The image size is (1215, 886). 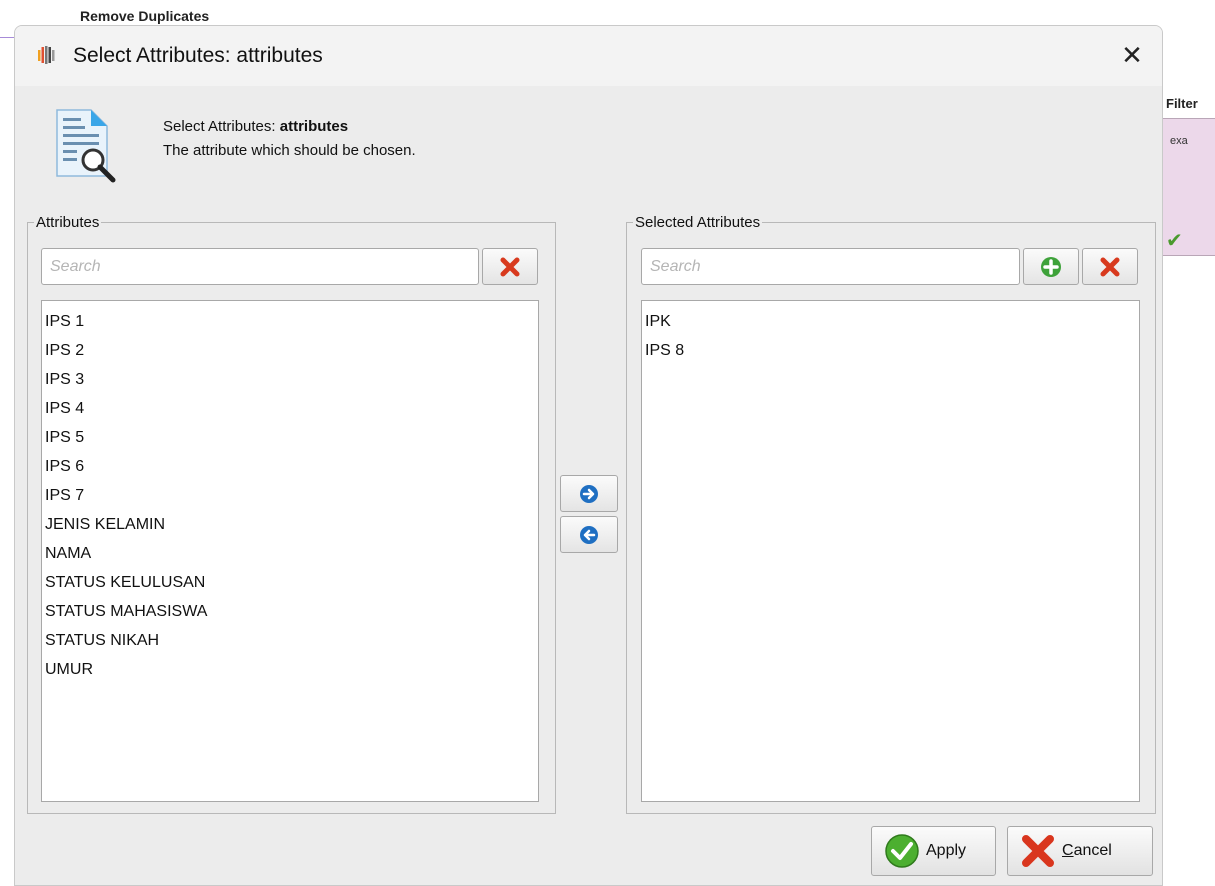 I want to click on list-item: IPS 4, so click(x=290, y=408).